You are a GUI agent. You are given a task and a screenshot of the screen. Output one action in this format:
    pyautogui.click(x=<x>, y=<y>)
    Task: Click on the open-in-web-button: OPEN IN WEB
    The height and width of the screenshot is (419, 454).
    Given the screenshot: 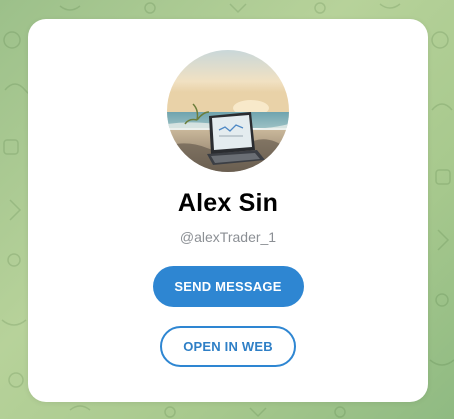 What is the action you would take?
    pyautogui.click(x=228, y=346)
    